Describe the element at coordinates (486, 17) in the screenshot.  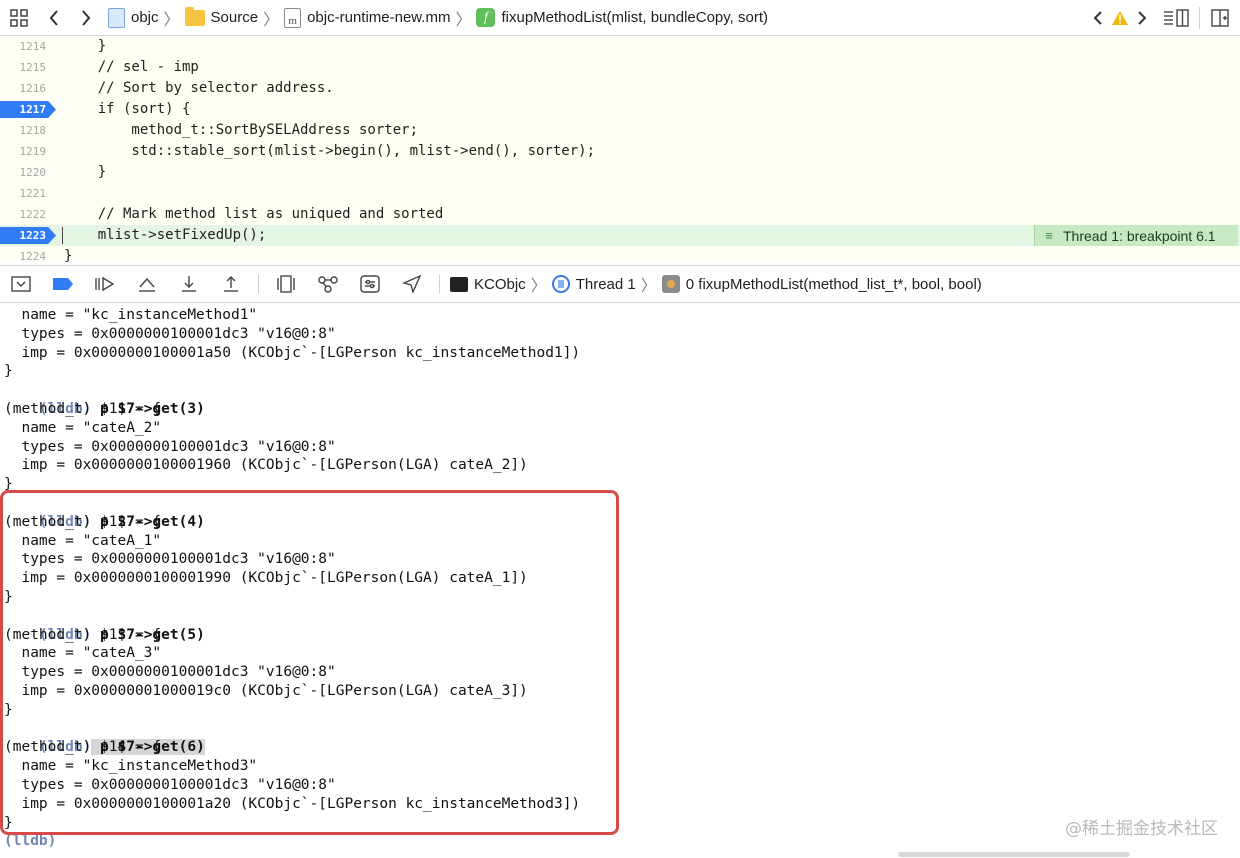
I see `function-icon: f` at that location.